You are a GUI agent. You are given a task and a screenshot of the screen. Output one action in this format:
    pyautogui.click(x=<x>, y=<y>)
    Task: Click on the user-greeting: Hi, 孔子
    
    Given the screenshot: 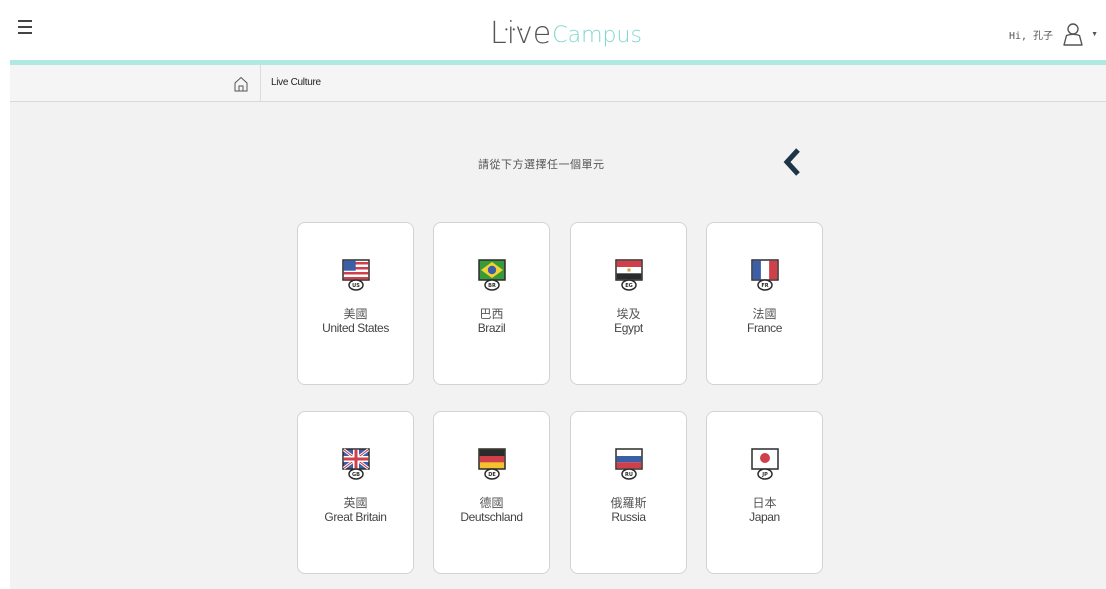 What is the action you would take?
    pyautogui.click(x=1031, y=36)
    